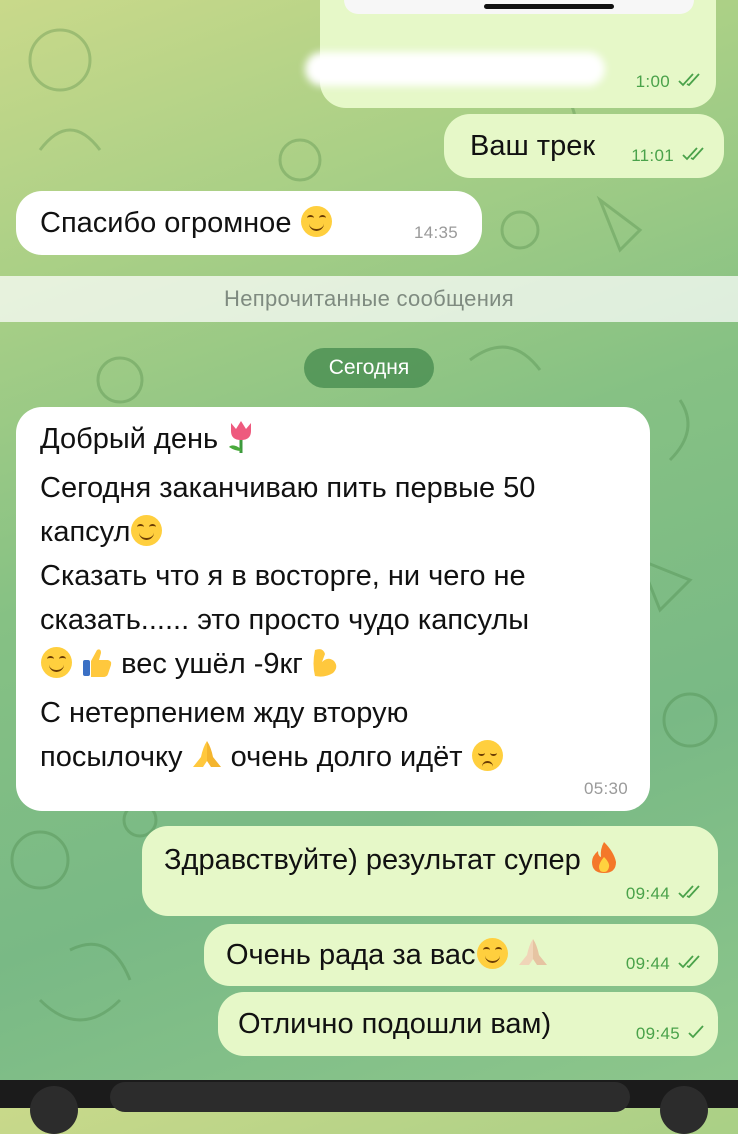 The width and height of the screenshot is (738, 1134). I want to click on message-track: Ваш трек 11:01, so click(584, 146).